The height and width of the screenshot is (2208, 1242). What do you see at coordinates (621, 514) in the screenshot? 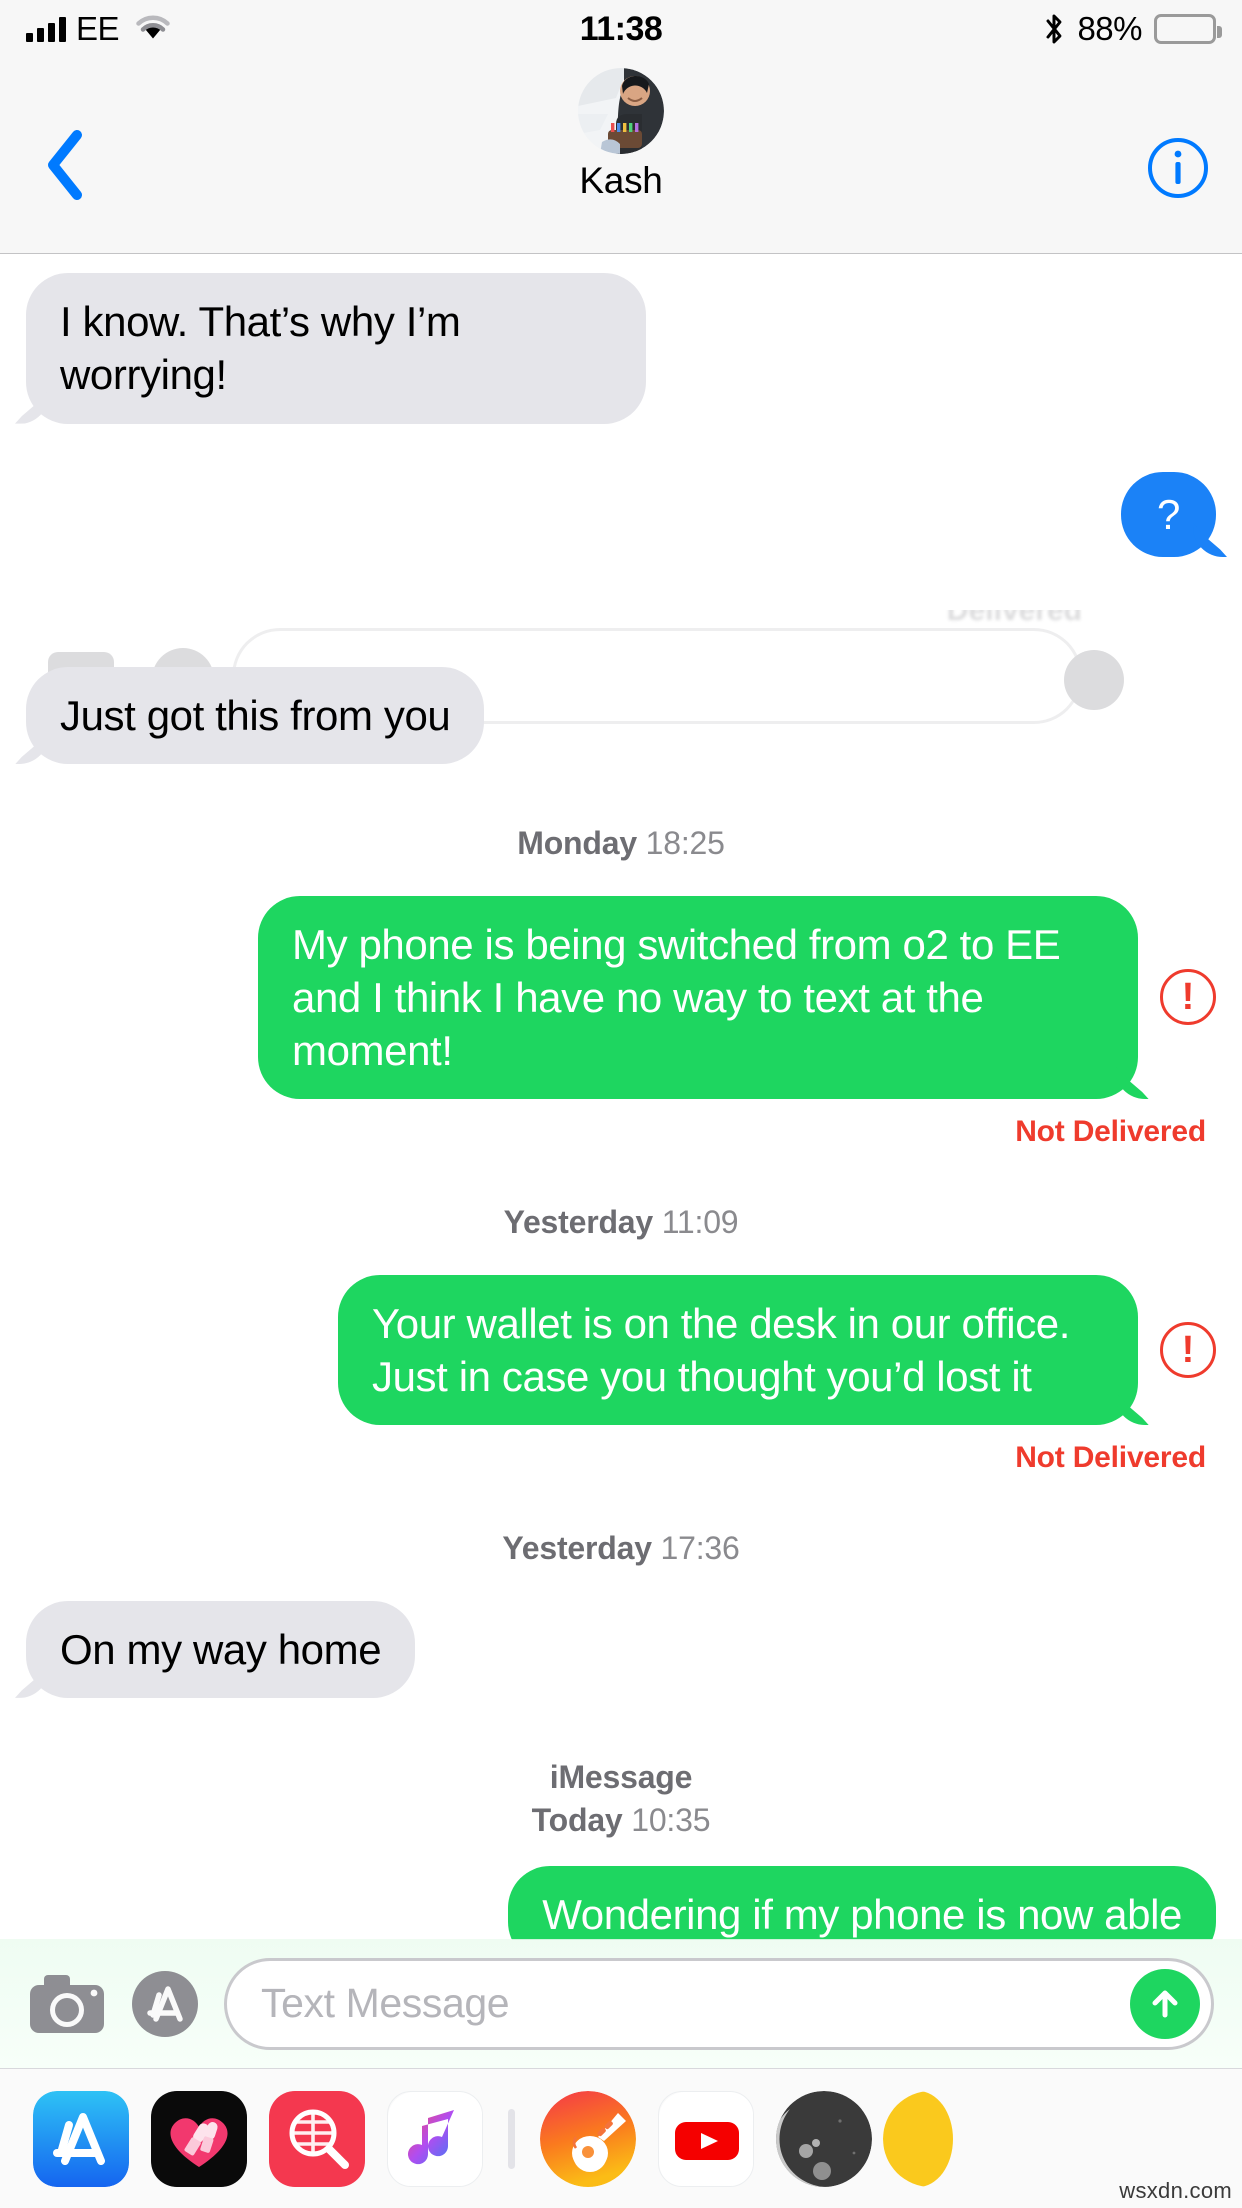
I see `message-row: ?` at bounding box center [621, 514].